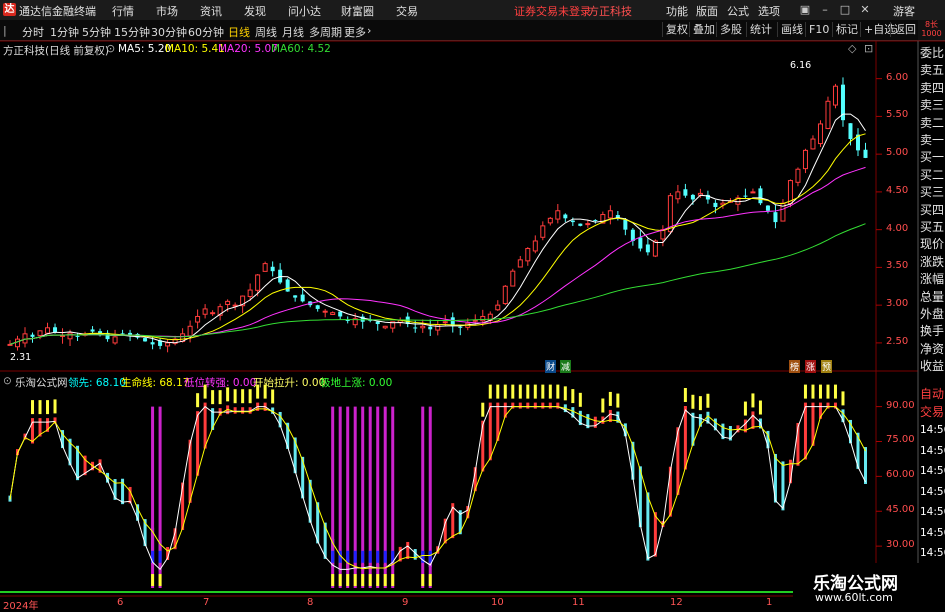  Describe the element at coordinates (827, 366) in the screenshot. I see `marker-yu: 预` at that location.